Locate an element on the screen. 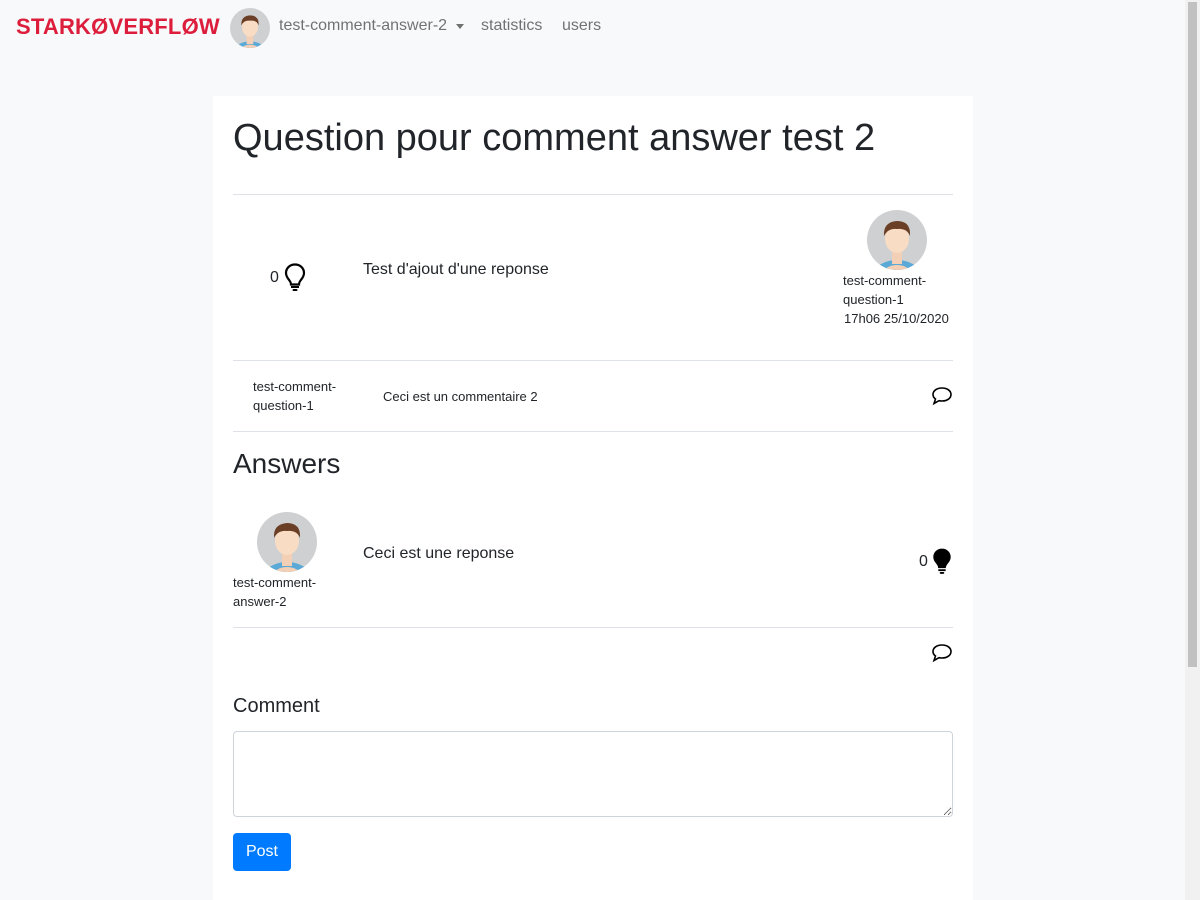 Image resolution: width=1200 pixels, height=900 pixels. comment-textarea is located at coordinates (593, 774).